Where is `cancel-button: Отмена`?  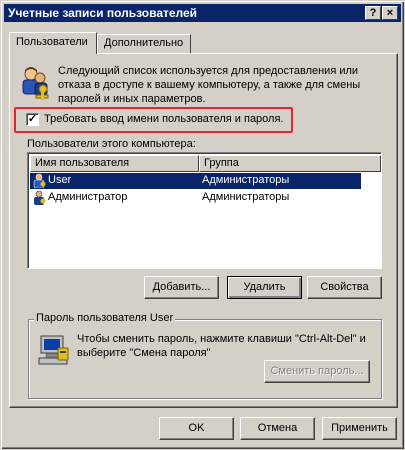 cancel-button: Отмена is located at coordinates (277, 428).